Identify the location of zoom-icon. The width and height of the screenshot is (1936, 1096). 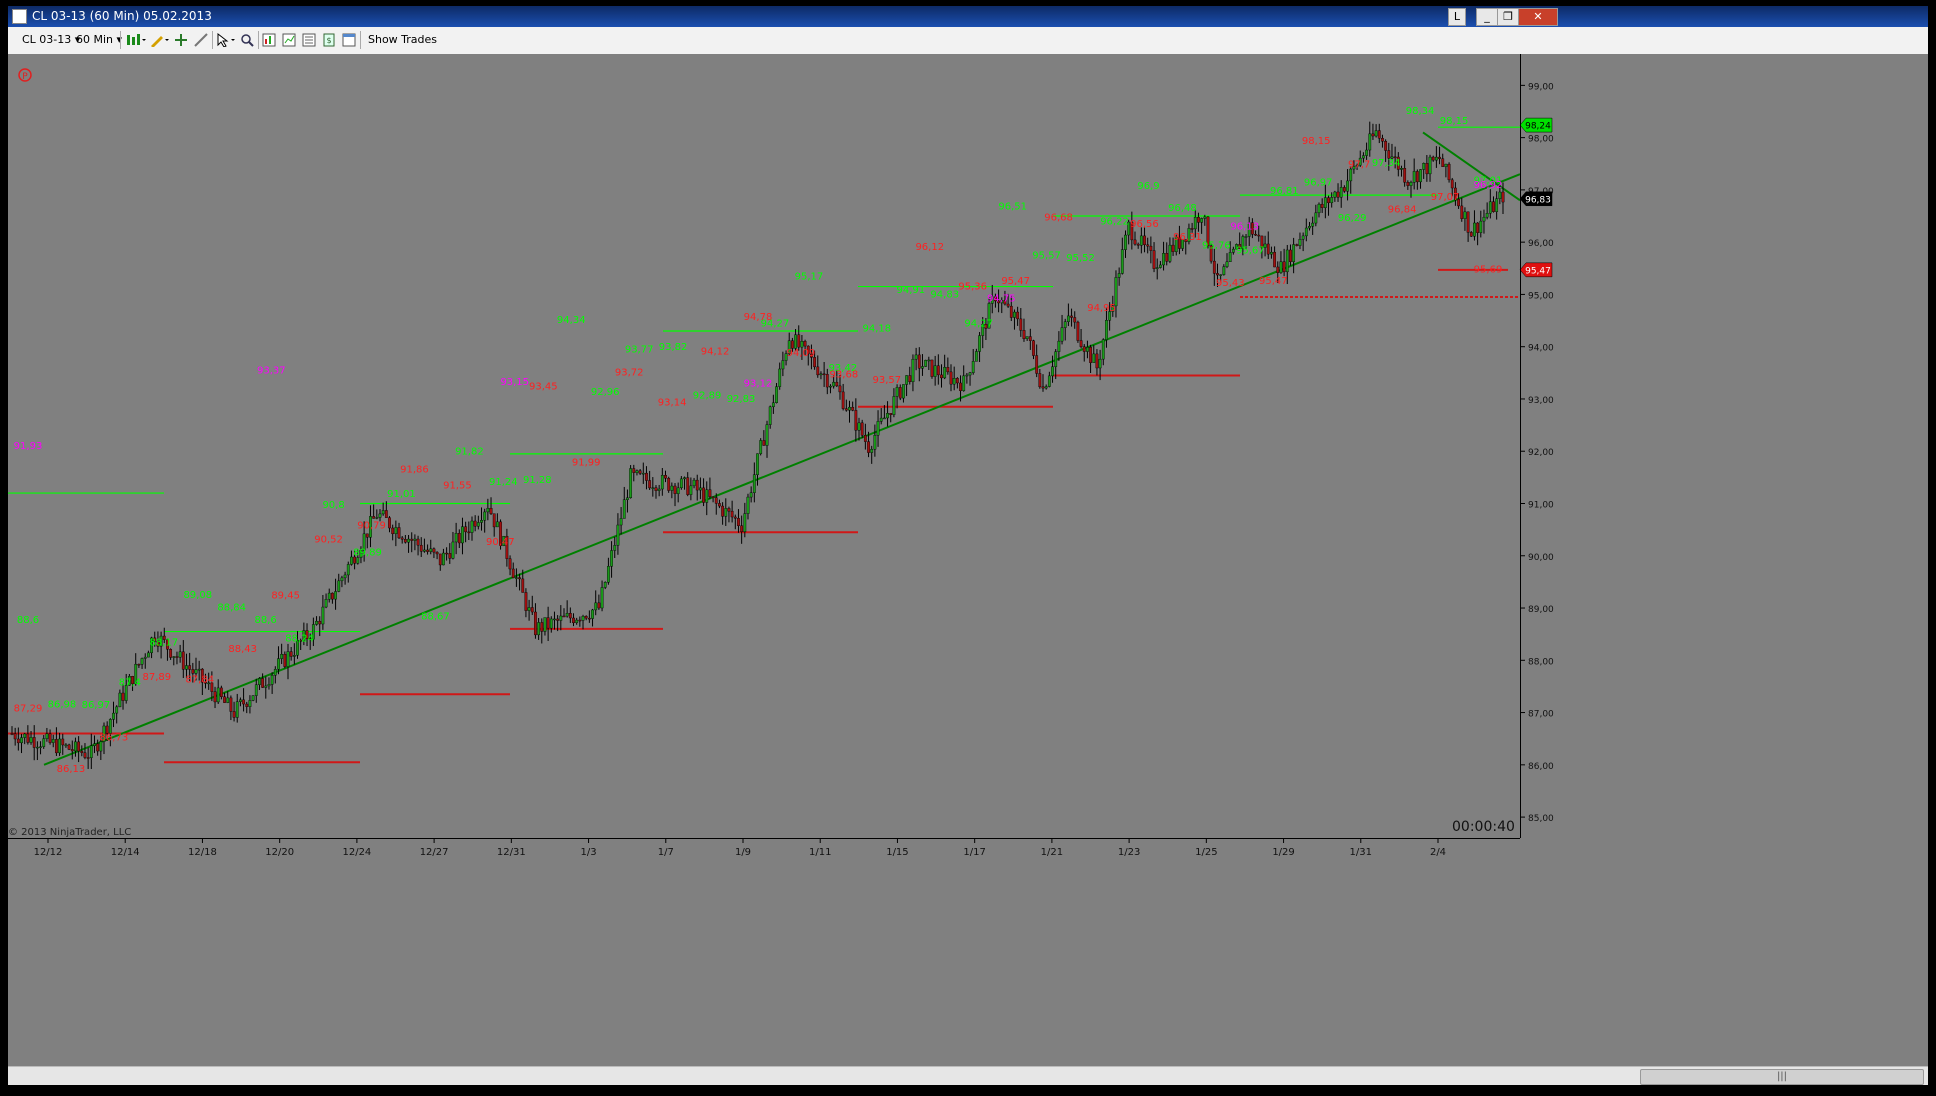
(247, 40).